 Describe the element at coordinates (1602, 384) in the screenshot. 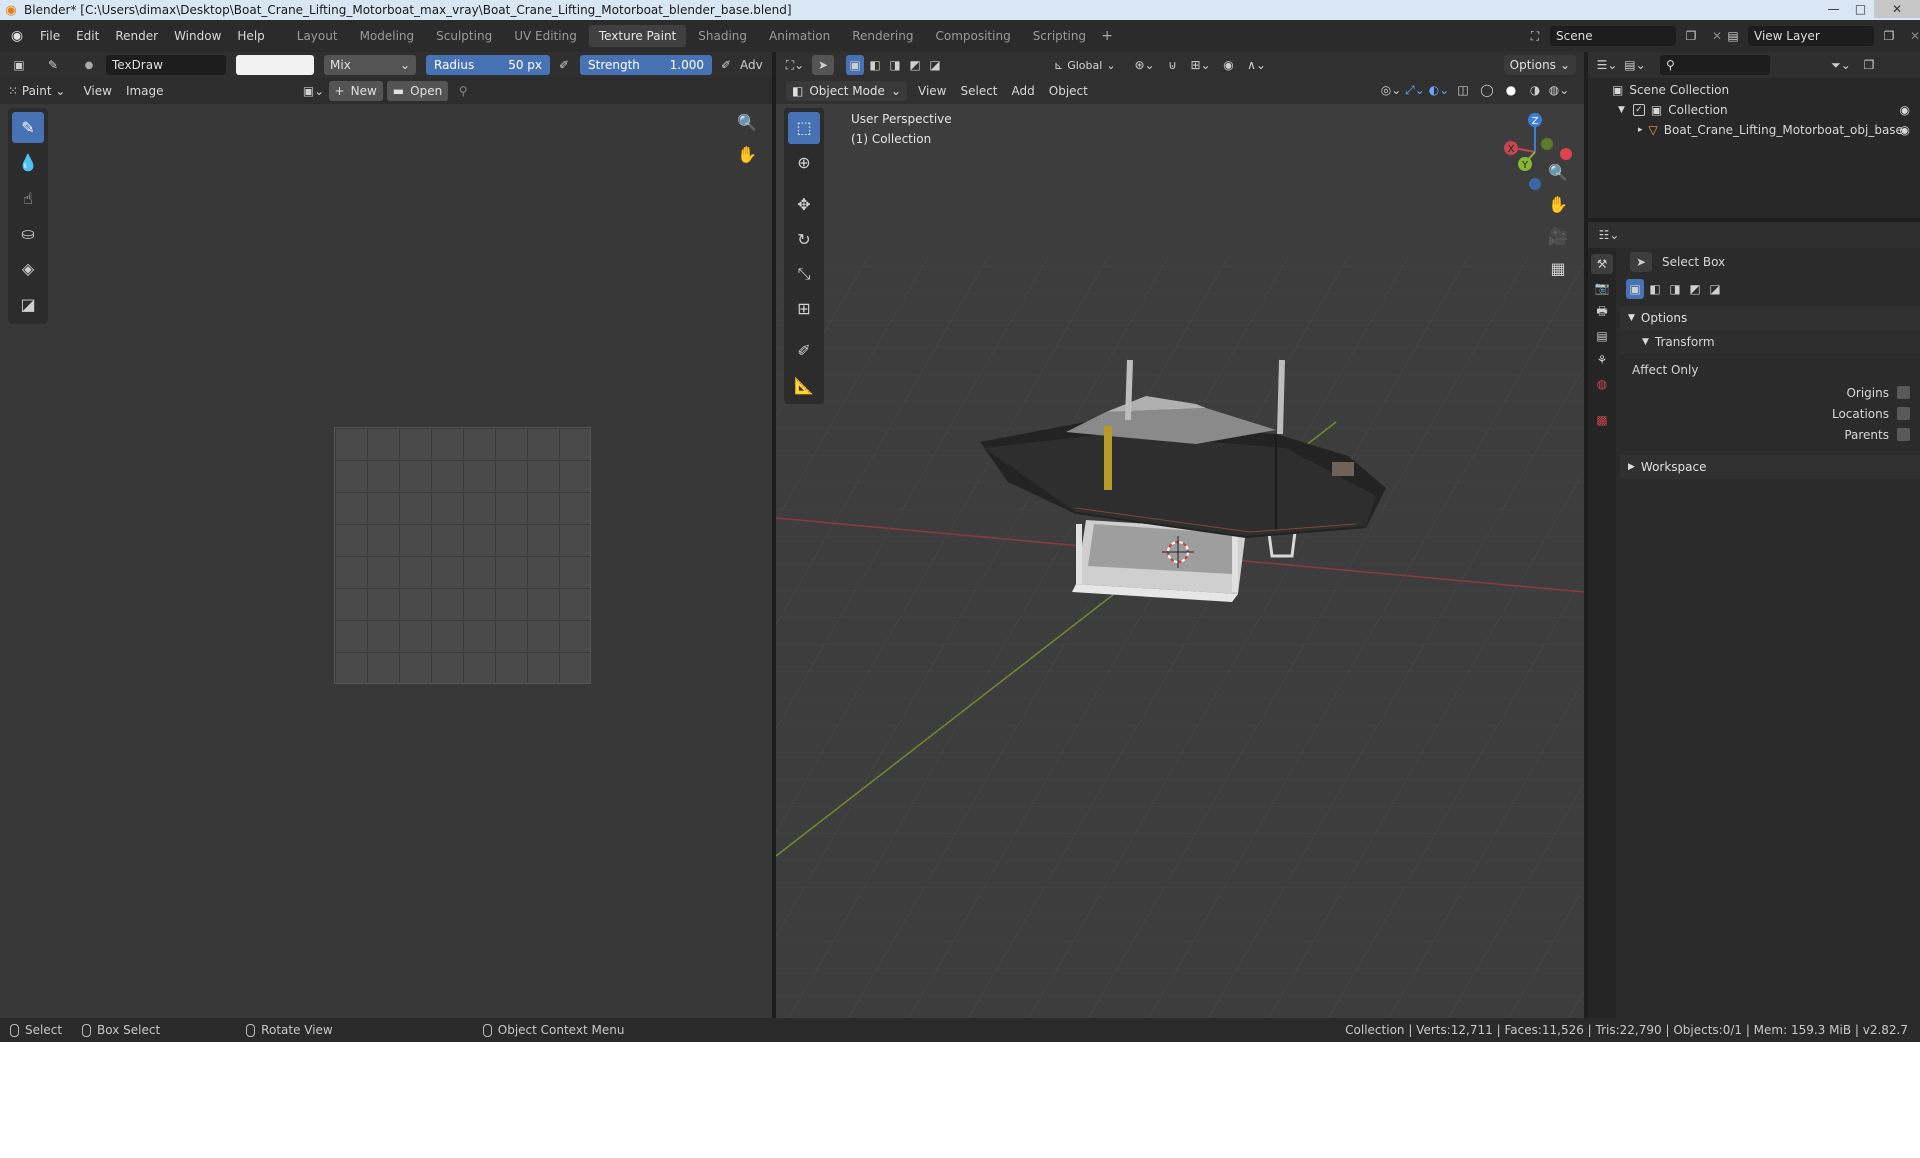

I see `world-tab-icon: ◍` at that location.